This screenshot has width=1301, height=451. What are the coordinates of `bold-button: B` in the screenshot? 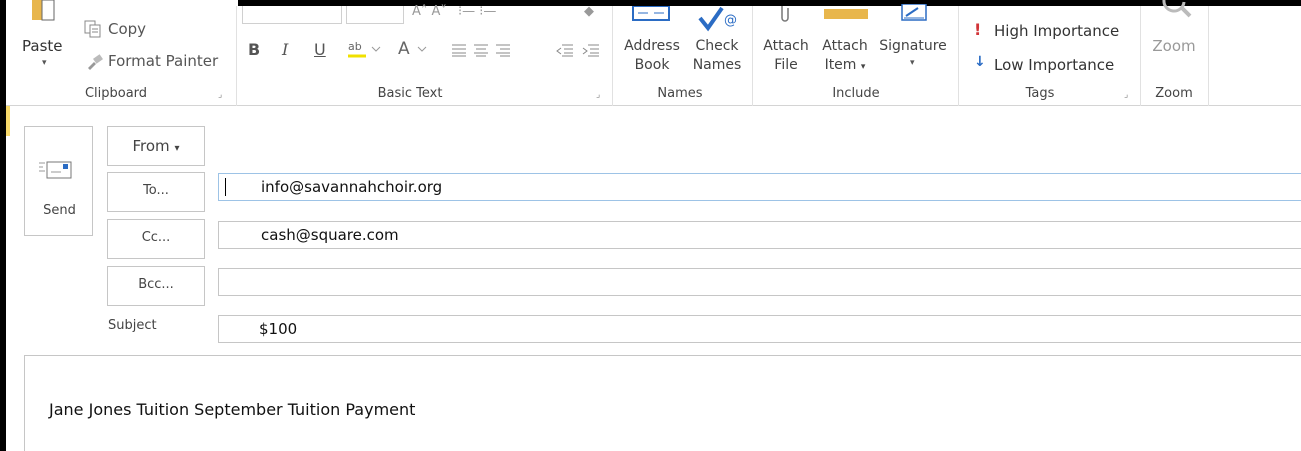 It's located at (254, 49).